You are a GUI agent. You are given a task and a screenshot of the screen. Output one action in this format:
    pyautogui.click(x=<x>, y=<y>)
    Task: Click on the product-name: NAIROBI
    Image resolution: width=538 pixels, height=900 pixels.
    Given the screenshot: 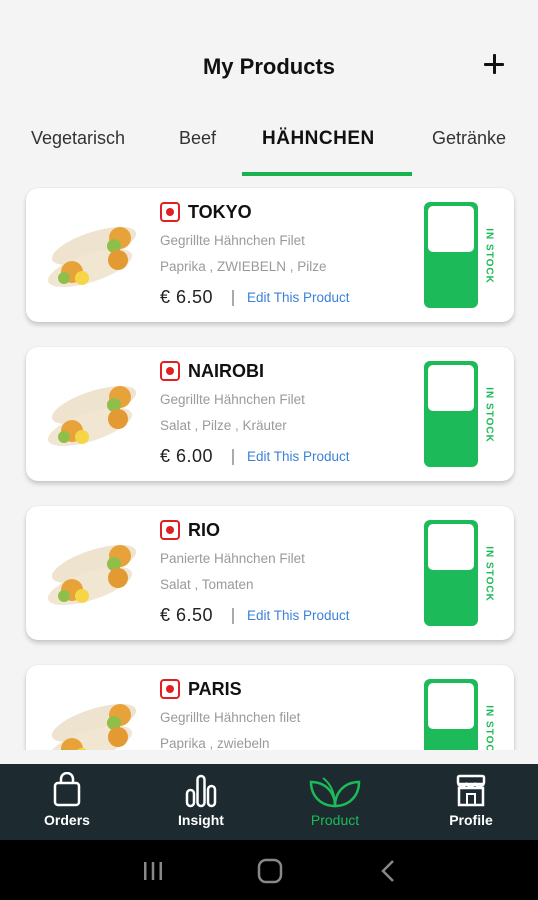 What is the action you would take?
    pyautogui.click(x=226, y=371)
    